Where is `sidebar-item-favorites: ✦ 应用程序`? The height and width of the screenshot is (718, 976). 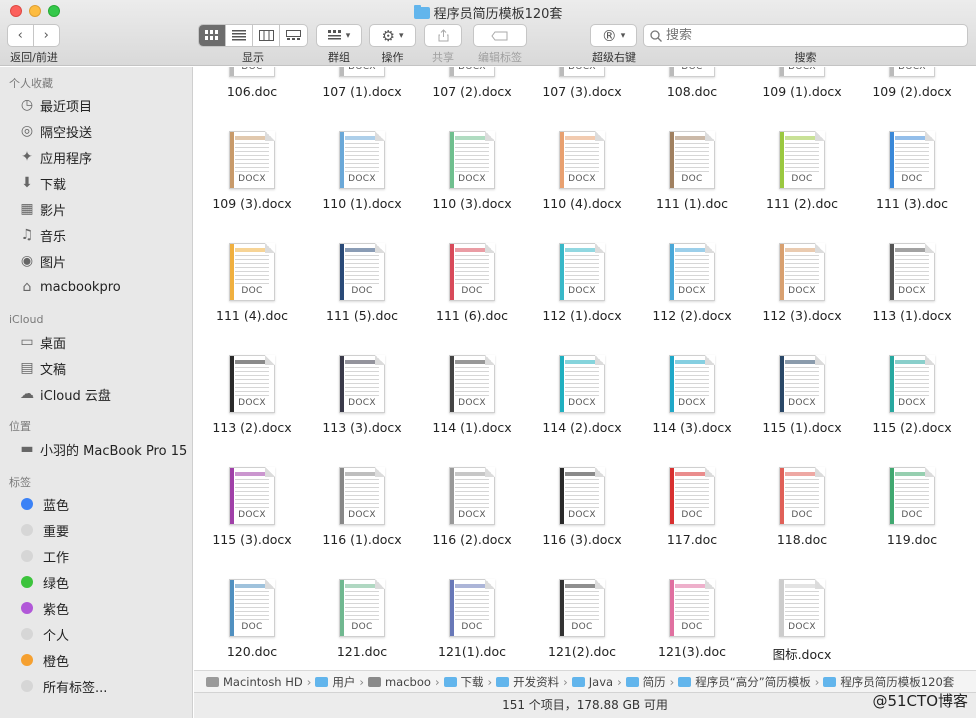
sidebar-item-favorites: ✦ 应用程序 is located at coordinates (55, 157).